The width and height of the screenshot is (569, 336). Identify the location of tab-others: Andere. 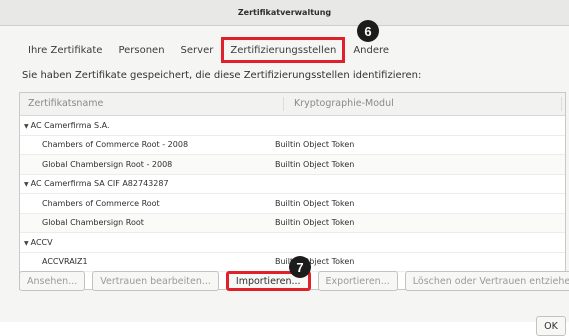
(371, 50).